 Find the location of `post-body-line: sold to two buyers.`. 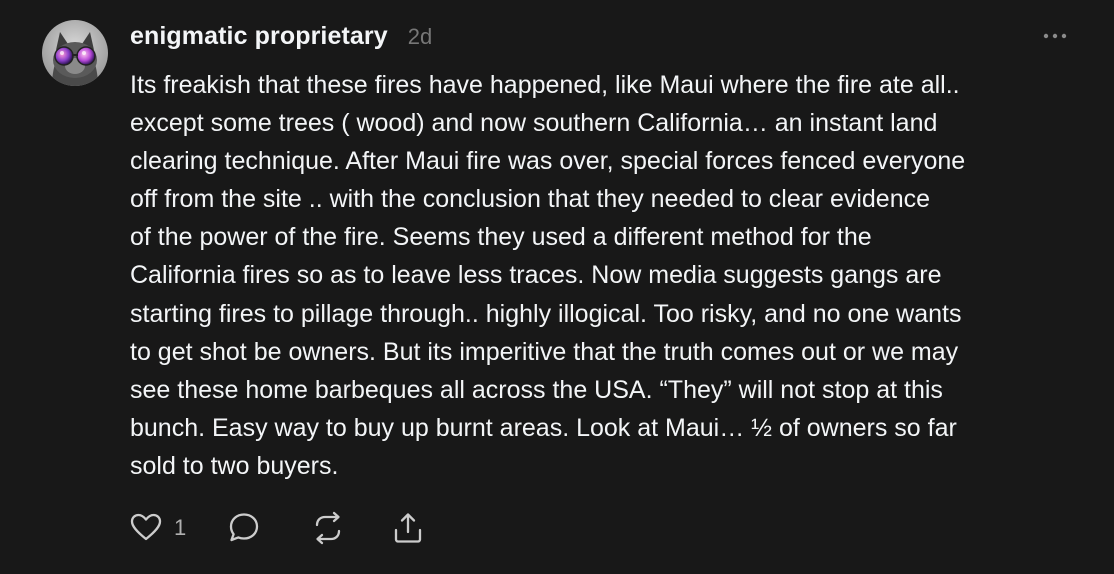

post-body-line: sold to two buyers. is located at coordinates (234, 465).